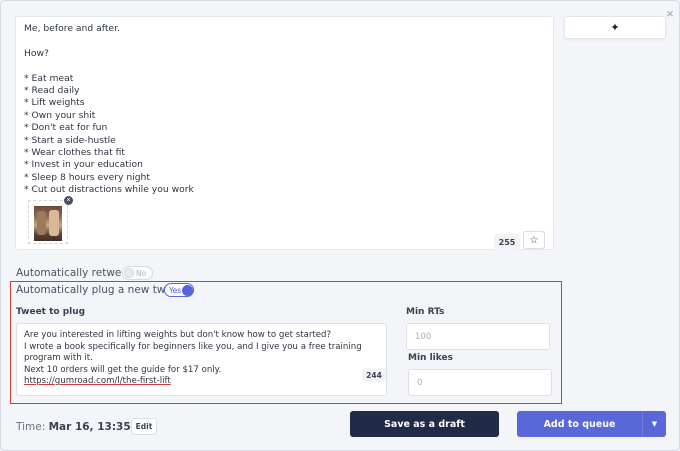 The image size is (680, 451). Describe the element at coordinates (97, 381) in the screenshot. I see `plug-tweet-link: https://gumroad.com/l/the-first-lift` at that location.